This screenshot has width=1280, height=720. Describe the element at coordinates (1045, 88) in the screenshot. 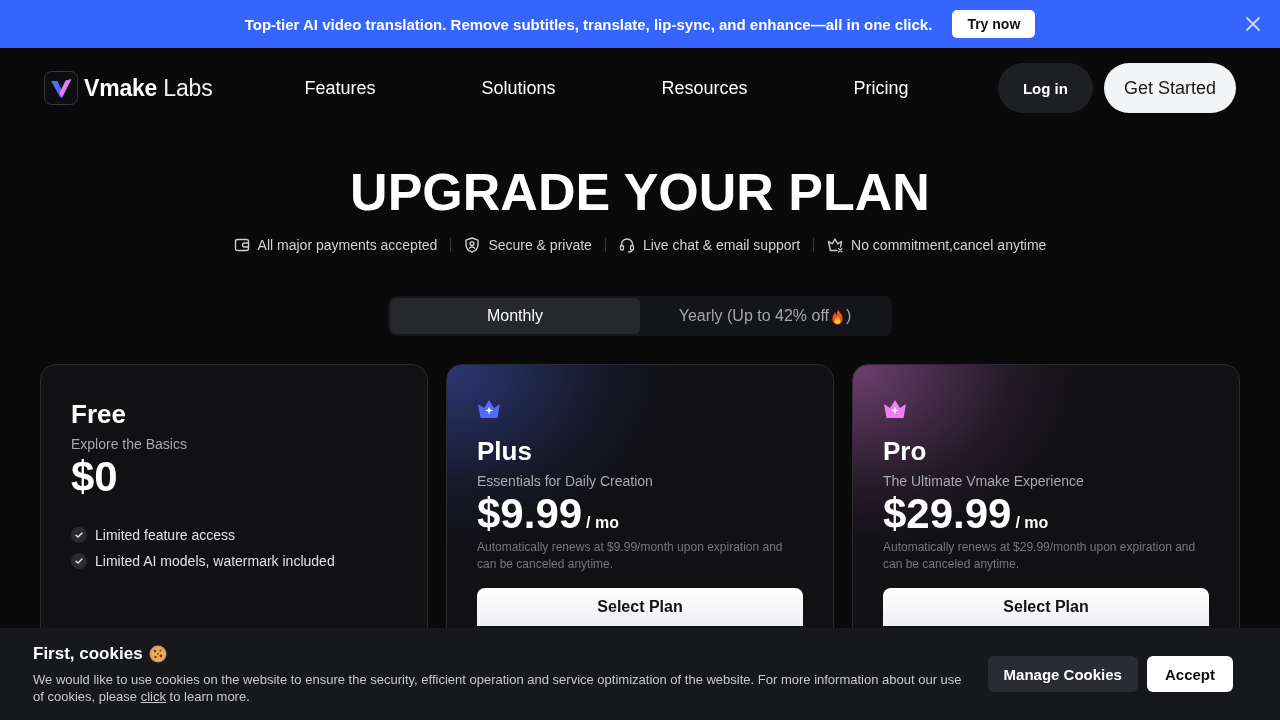

I see `login-button: Log in` at that location.